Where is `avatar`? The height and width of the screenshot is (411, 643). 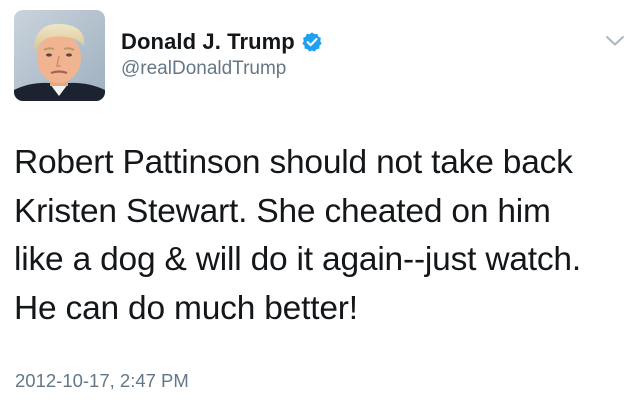 avatar is located at coordinates (59, 55).